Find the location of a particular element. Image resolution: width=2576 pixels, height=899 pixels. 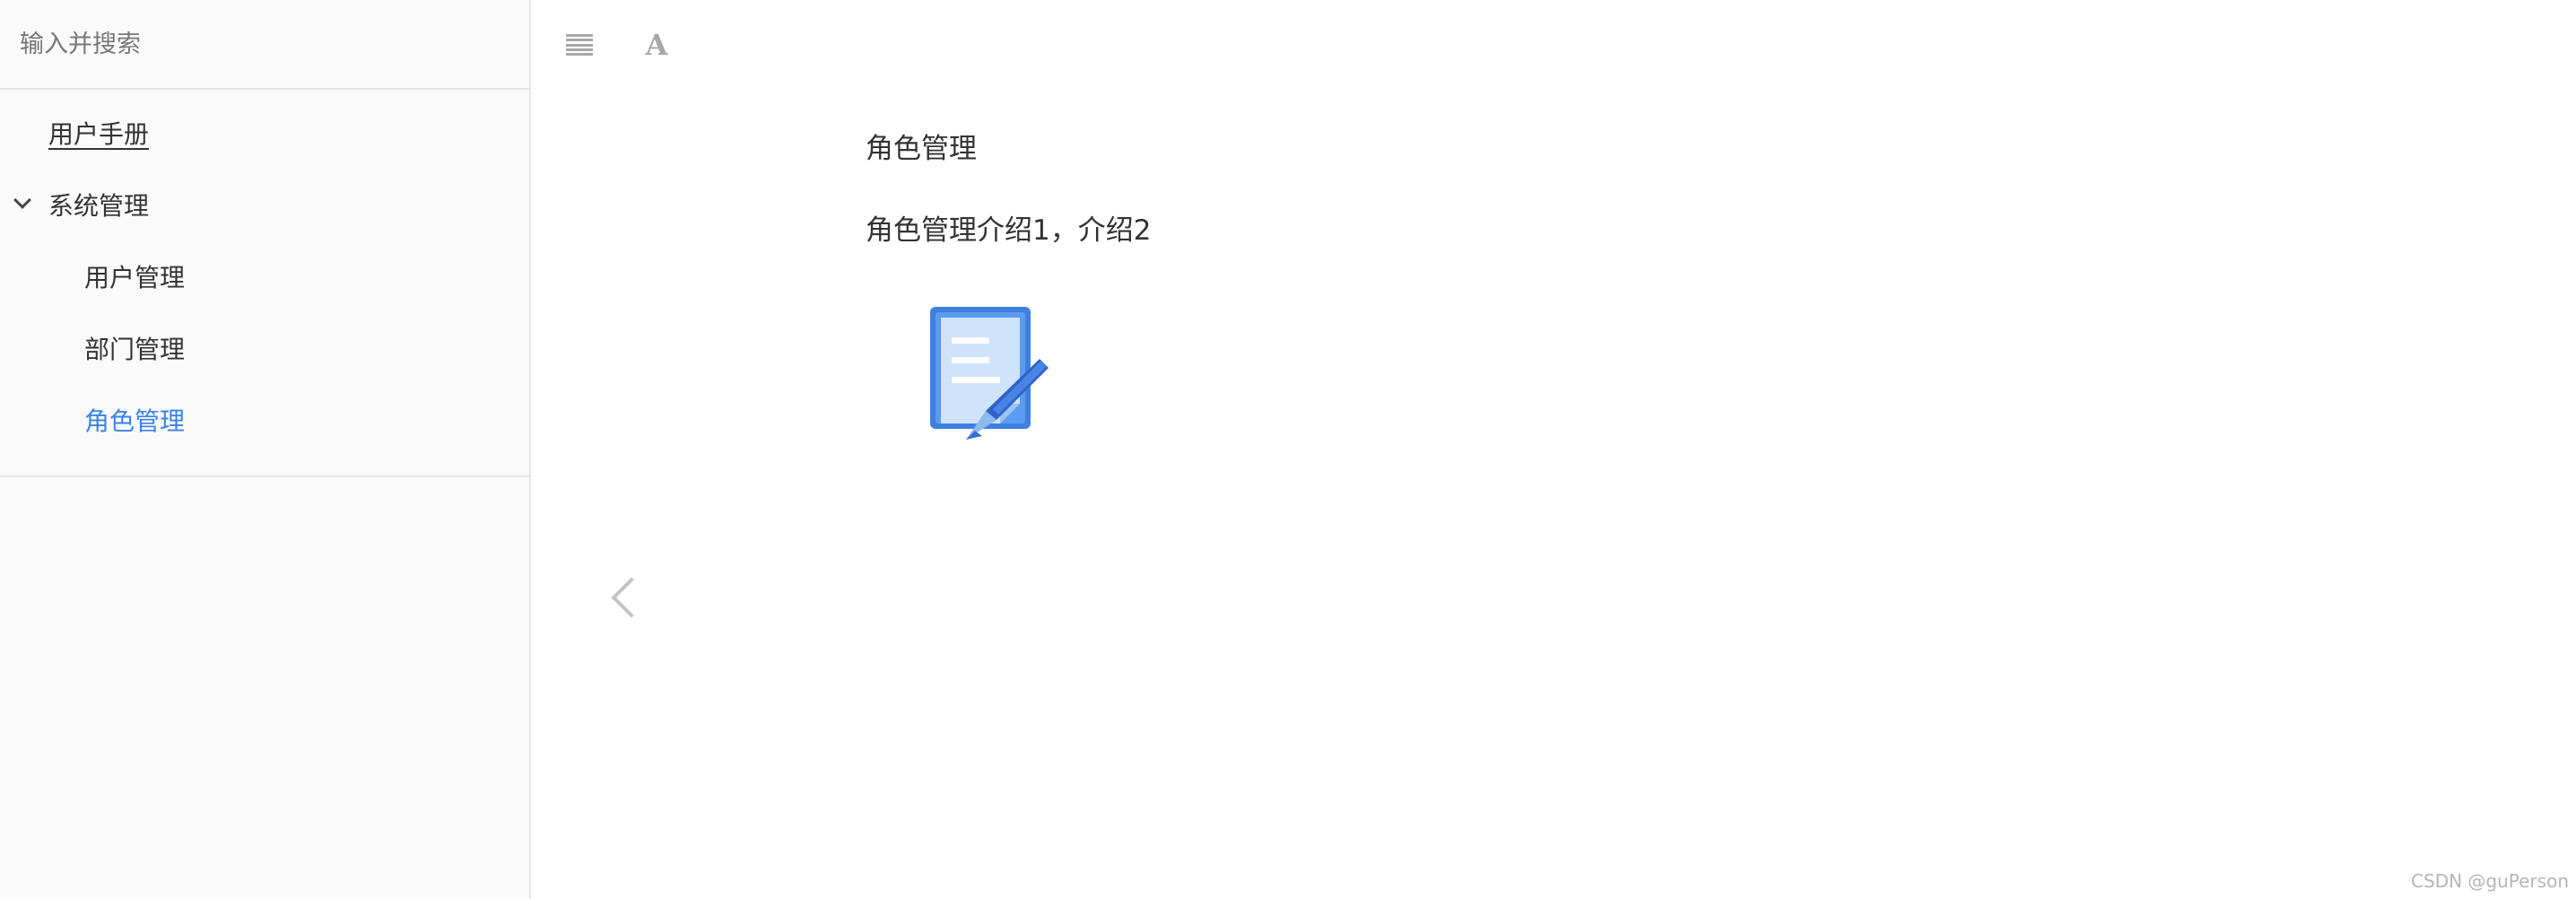

toggle-sidebar-button is located at coordinates (579, 44).